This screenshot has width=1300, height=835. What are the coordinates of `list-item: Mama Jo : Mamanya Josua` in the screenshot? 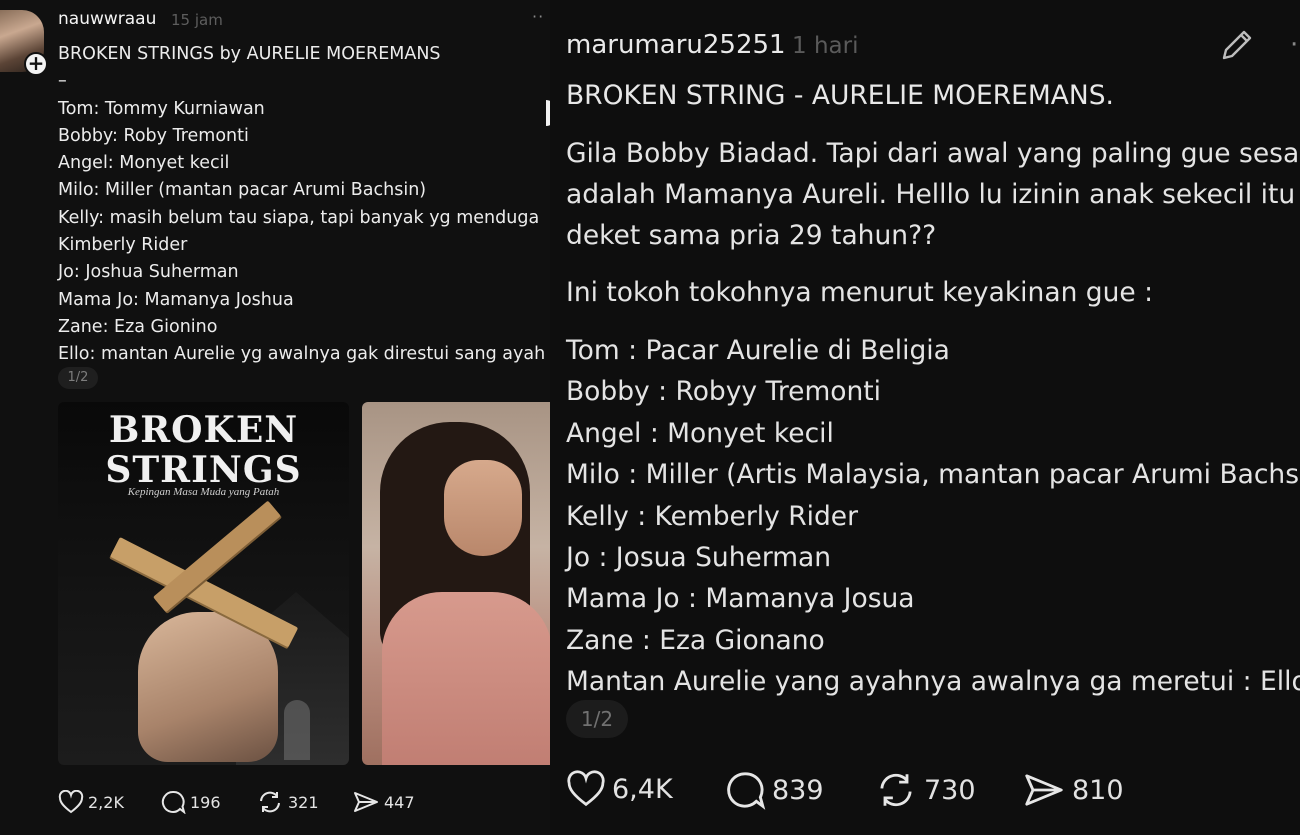 It's located at (740, 599).